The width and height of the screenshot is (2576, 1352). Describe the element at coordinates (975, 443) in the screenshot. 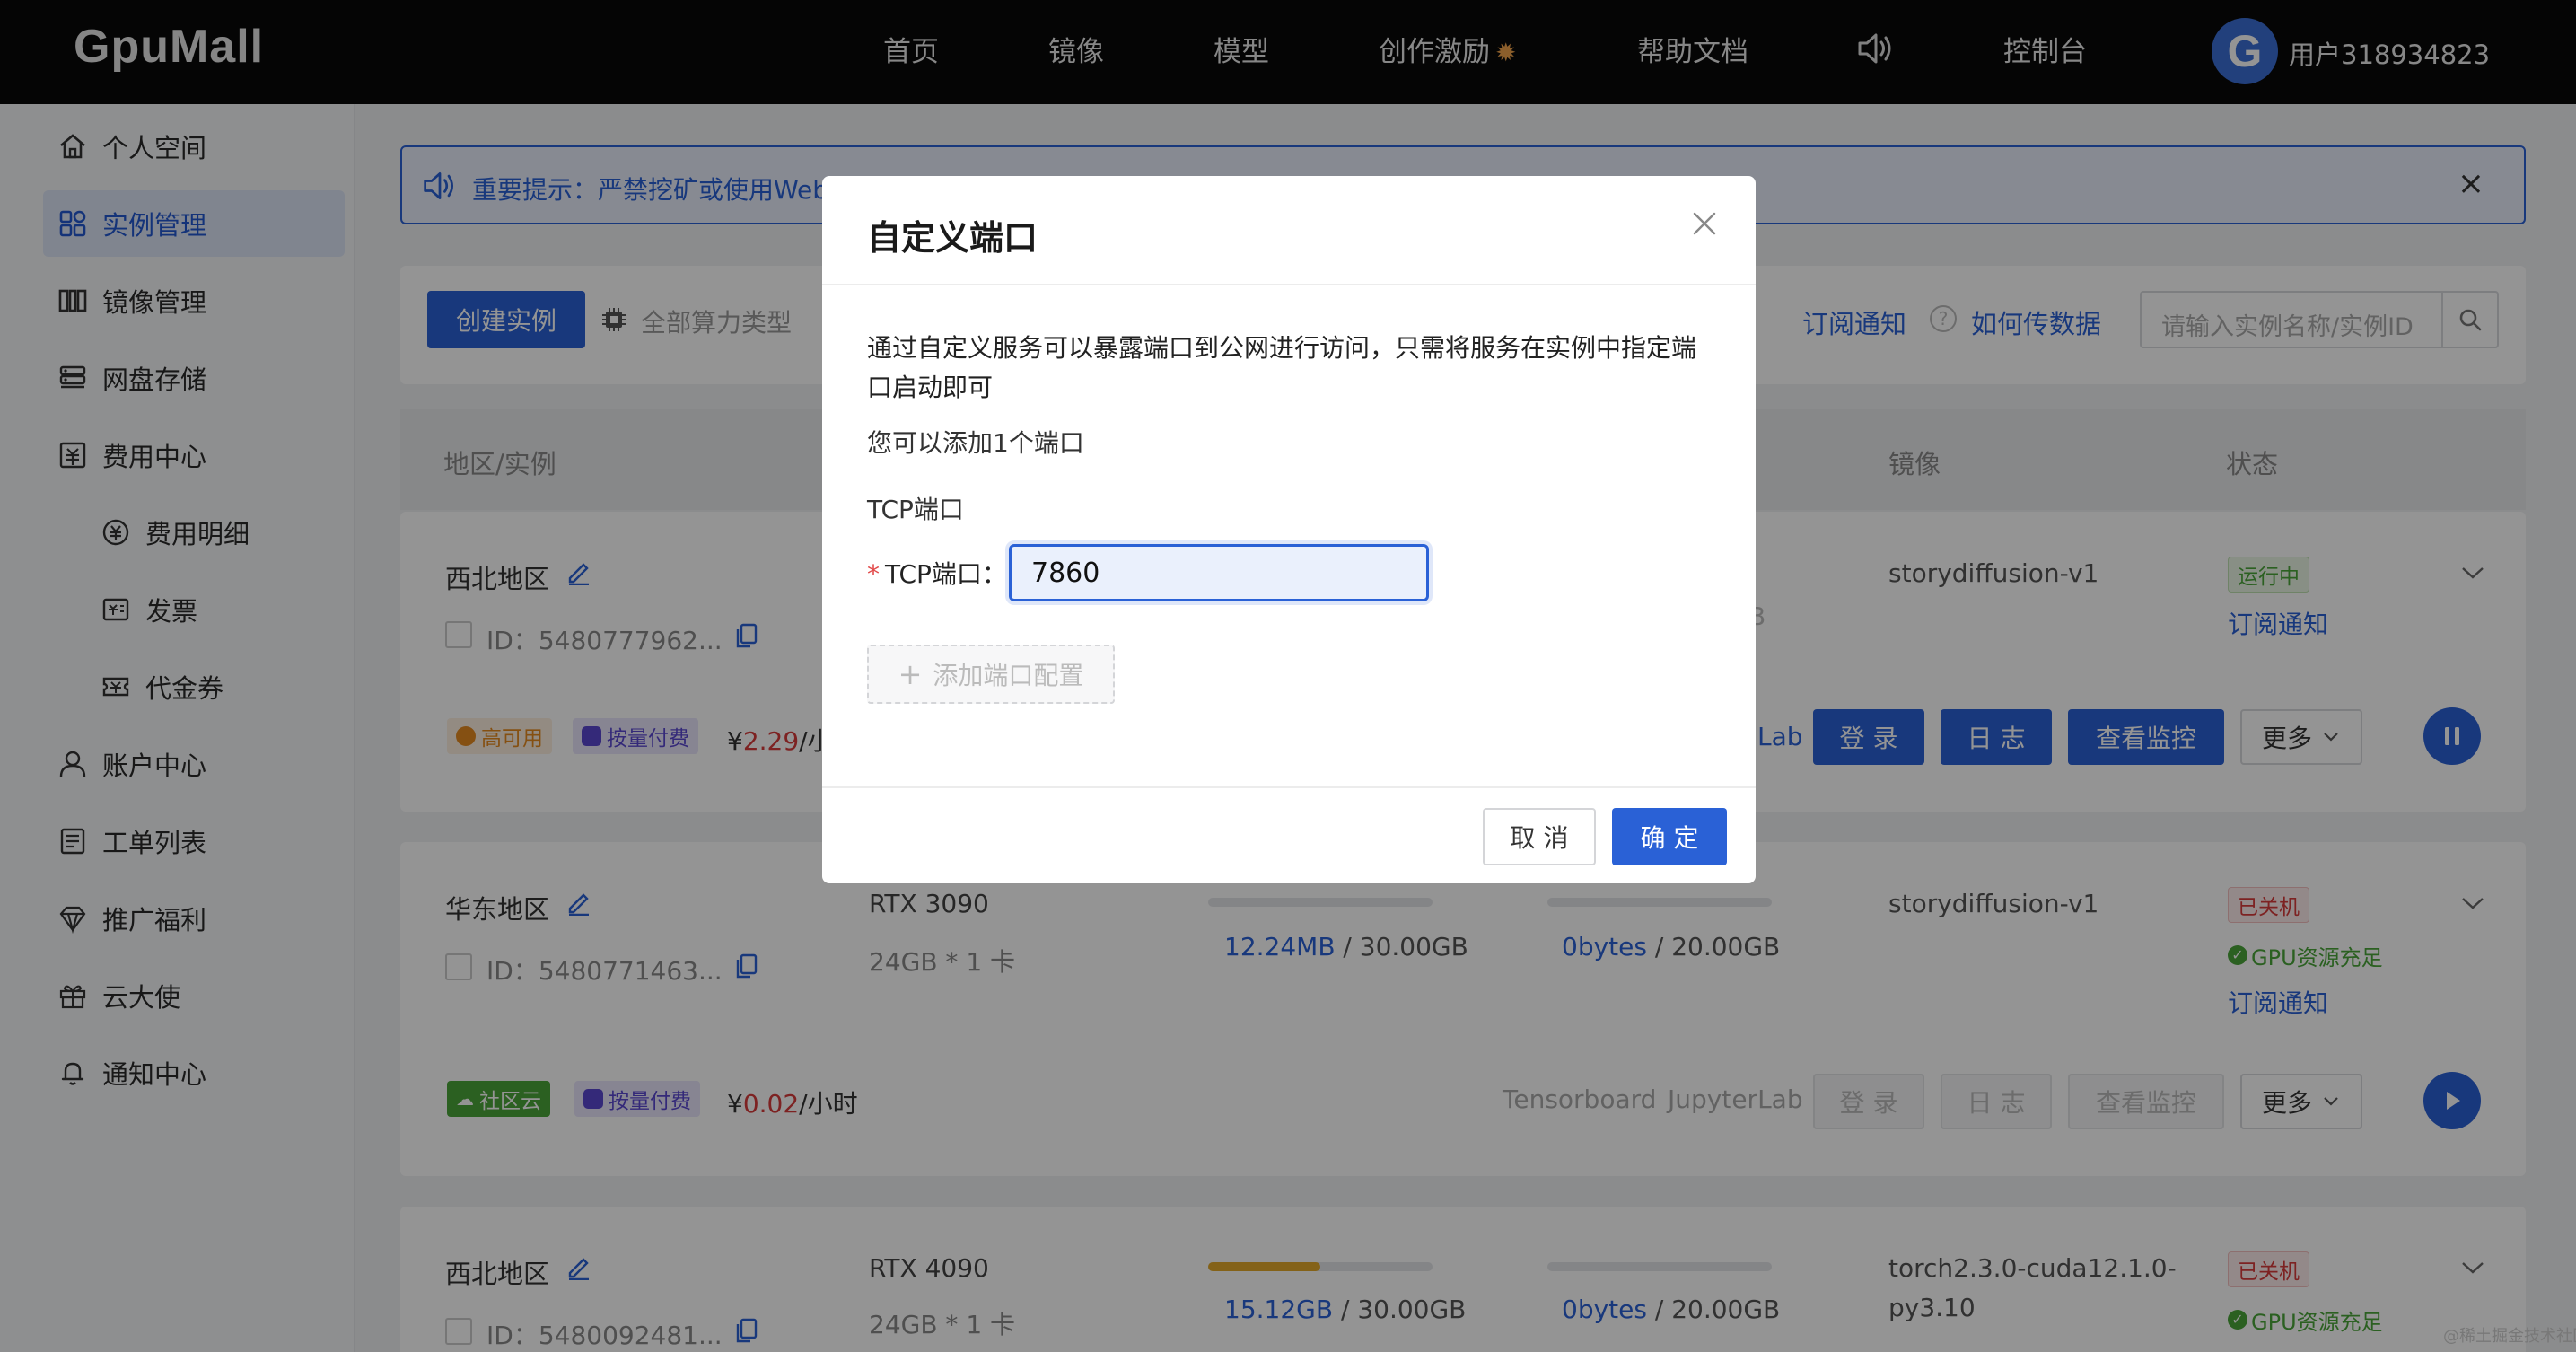

I see `port-limit-text: 您可以添加1个端口` at that location.